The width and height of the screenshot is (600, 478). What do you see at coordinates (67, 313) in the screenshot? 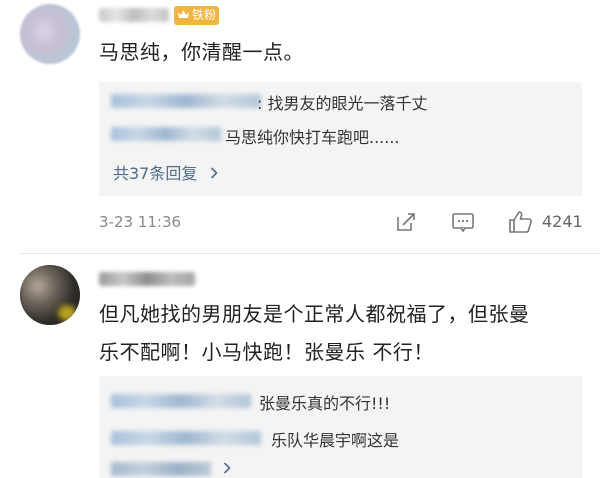
I see `avatar-accent` at bounding box center [67, 313].